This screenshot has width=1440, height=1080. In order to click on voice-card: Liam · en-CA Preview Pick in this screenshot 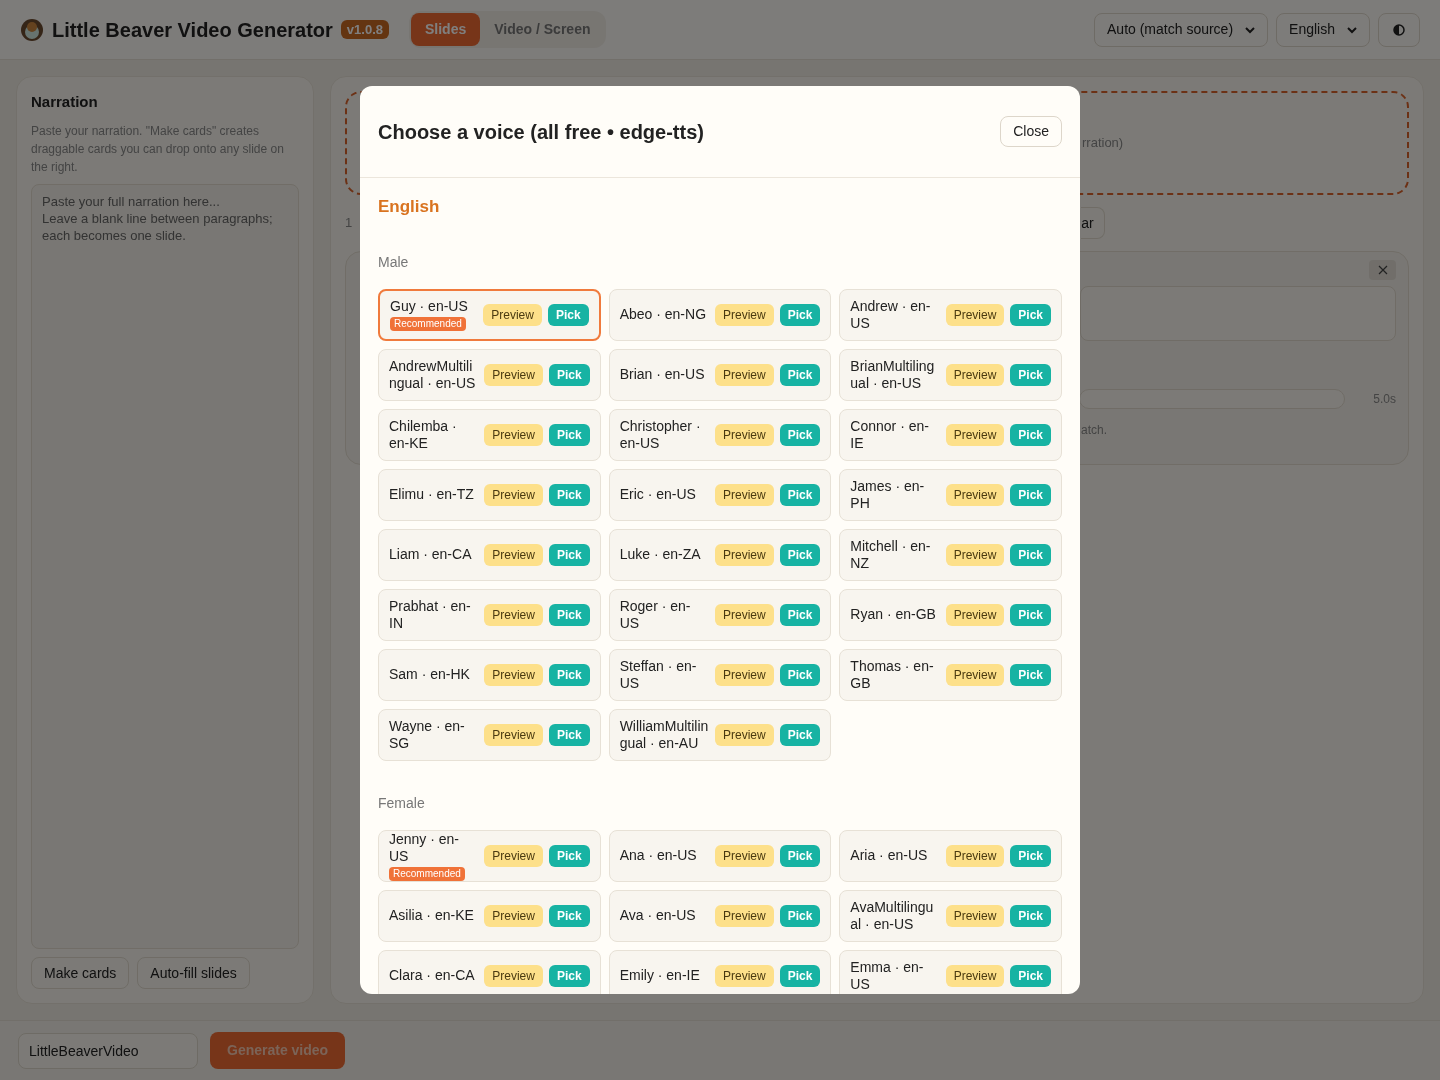, I will do `click(489, 554)`.